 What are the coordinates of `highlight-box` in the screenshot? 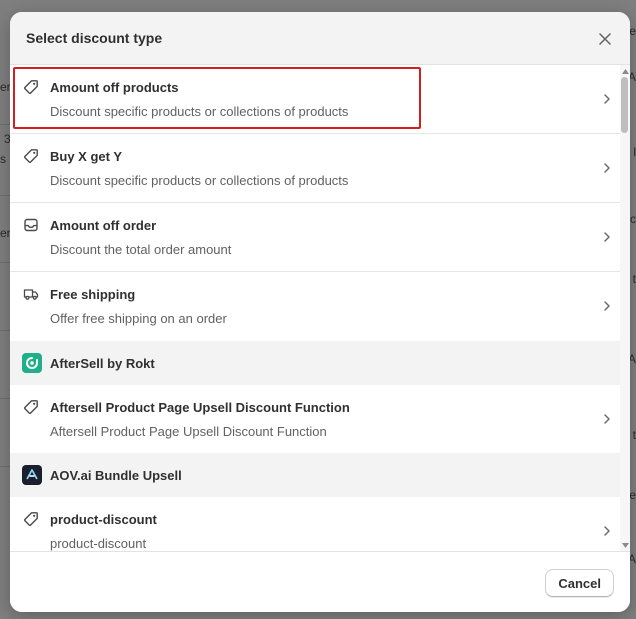 It's located at (217, 98).